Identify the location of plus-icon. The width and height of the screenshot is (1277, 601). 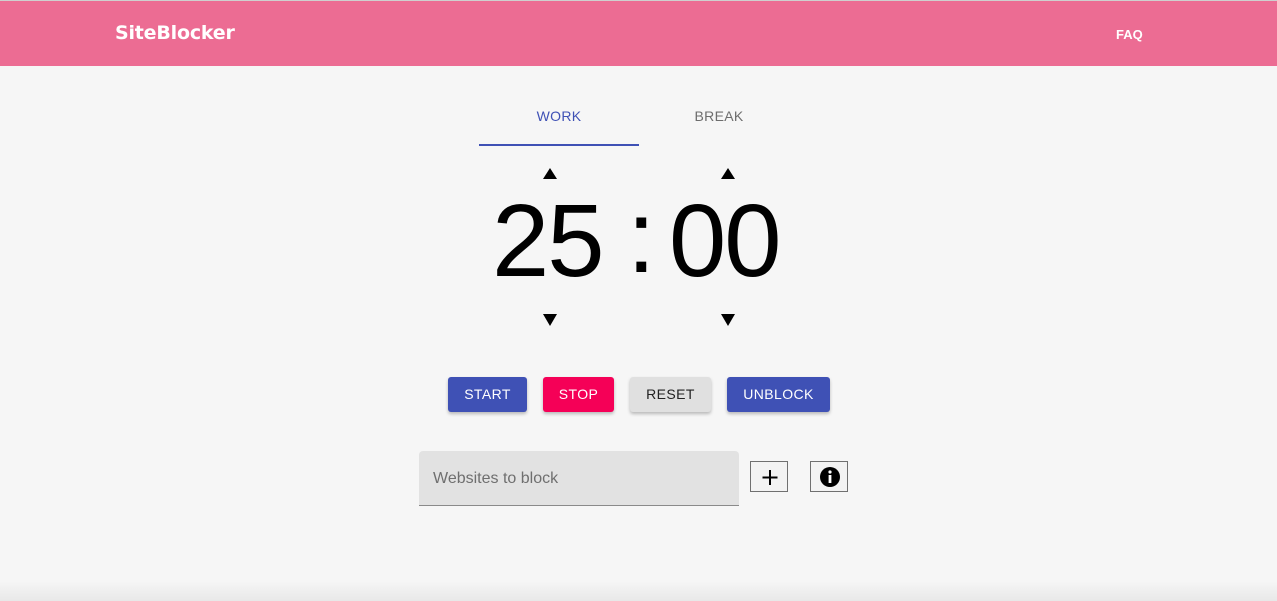
(770, 477).